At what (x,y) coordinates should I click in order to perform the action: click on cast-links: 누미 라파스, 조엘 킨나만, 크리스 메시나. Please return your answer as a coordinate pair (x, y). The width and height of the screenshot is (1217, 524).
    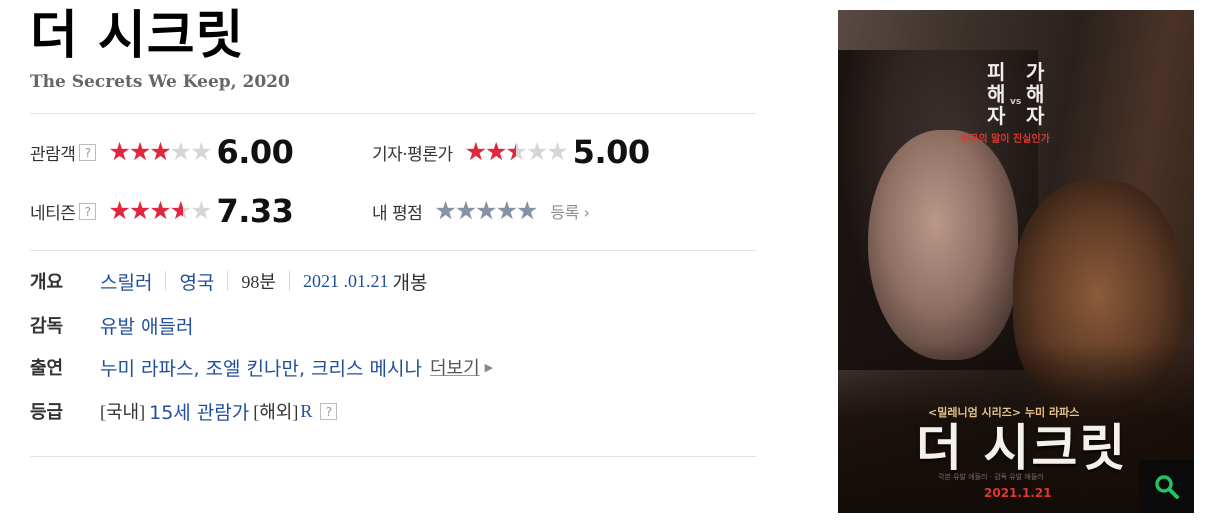
    Looking at the image, I should click on (261, 367).